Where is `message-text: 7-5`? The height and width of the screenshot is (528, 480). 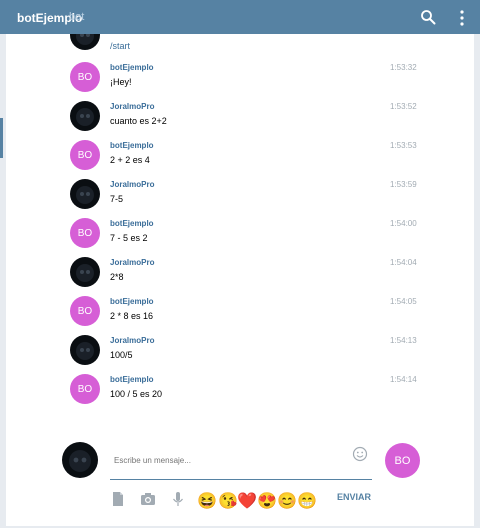
message-text: 7-5 is located at coordinates (117, 199).